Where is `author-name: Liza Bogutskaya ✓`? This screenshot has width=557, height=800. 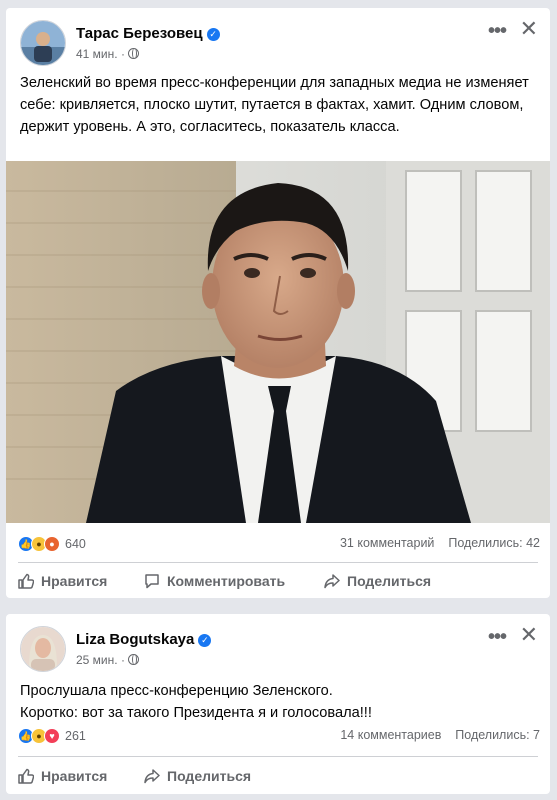 author-name: Liza Bogutskaya ✓ is located at coordinates (144, 639).